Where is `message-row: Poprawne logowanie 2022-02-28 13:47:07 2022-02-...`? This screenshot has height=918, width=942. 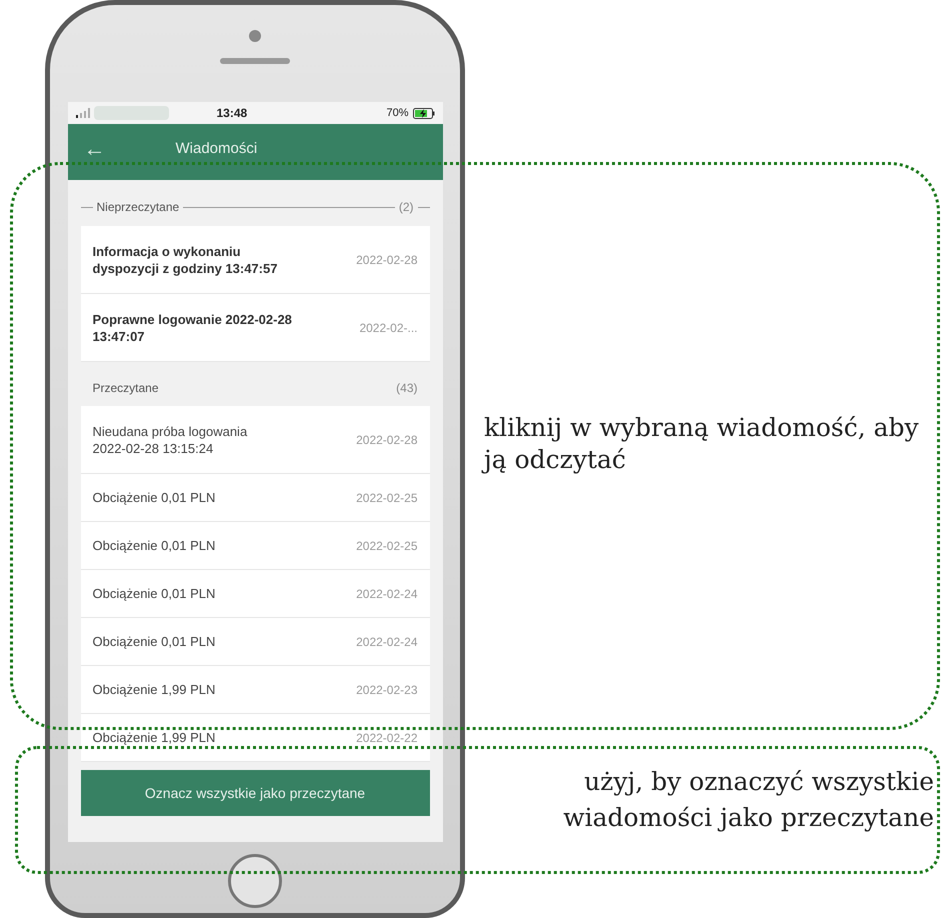
message-row: Poprawne logowanie 2022-02-28 13:47:07 2022-02-... is located at coordinates (255, 328).